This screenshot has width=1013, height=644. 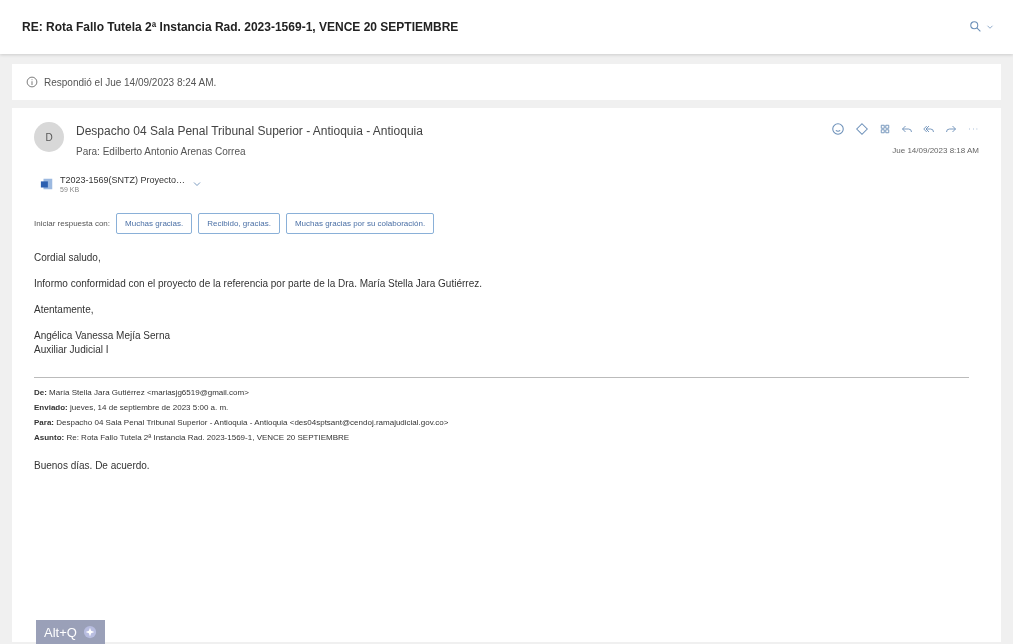 What do you see at coordinates (132, 407) in the screenshot?
I see `quoted-header-line: Enviado: jueves, 14 de septiembre de 2023 5:00 a. m.` at bounding box center [132, 407].